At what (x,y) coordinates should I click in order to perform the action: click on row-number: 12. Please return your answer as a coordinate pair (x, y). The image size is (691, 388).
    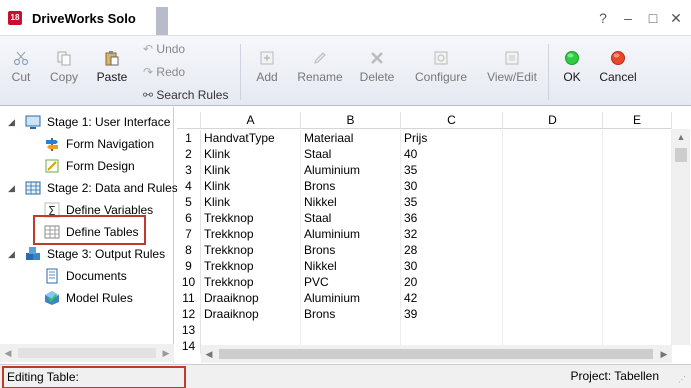
    Looking at the image, I should click on (189, 314).